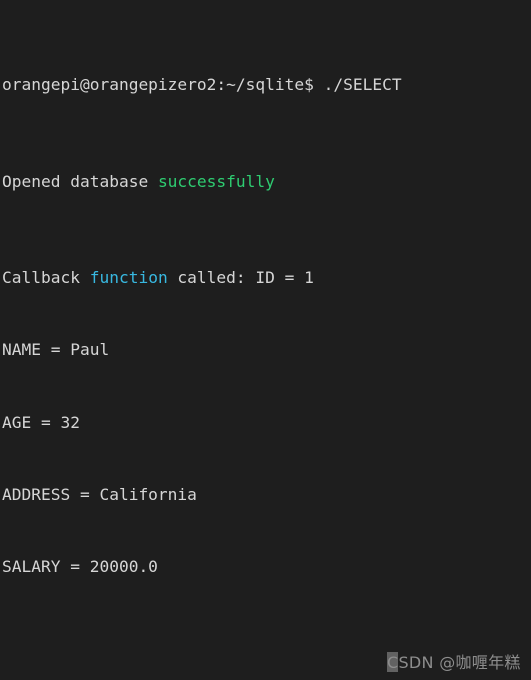 The width and height of the screenshot is (531, 680). Describe the element at coordinates (41, 422) in the screenshot. I see `record-age-line: AGE = 32` at that location.